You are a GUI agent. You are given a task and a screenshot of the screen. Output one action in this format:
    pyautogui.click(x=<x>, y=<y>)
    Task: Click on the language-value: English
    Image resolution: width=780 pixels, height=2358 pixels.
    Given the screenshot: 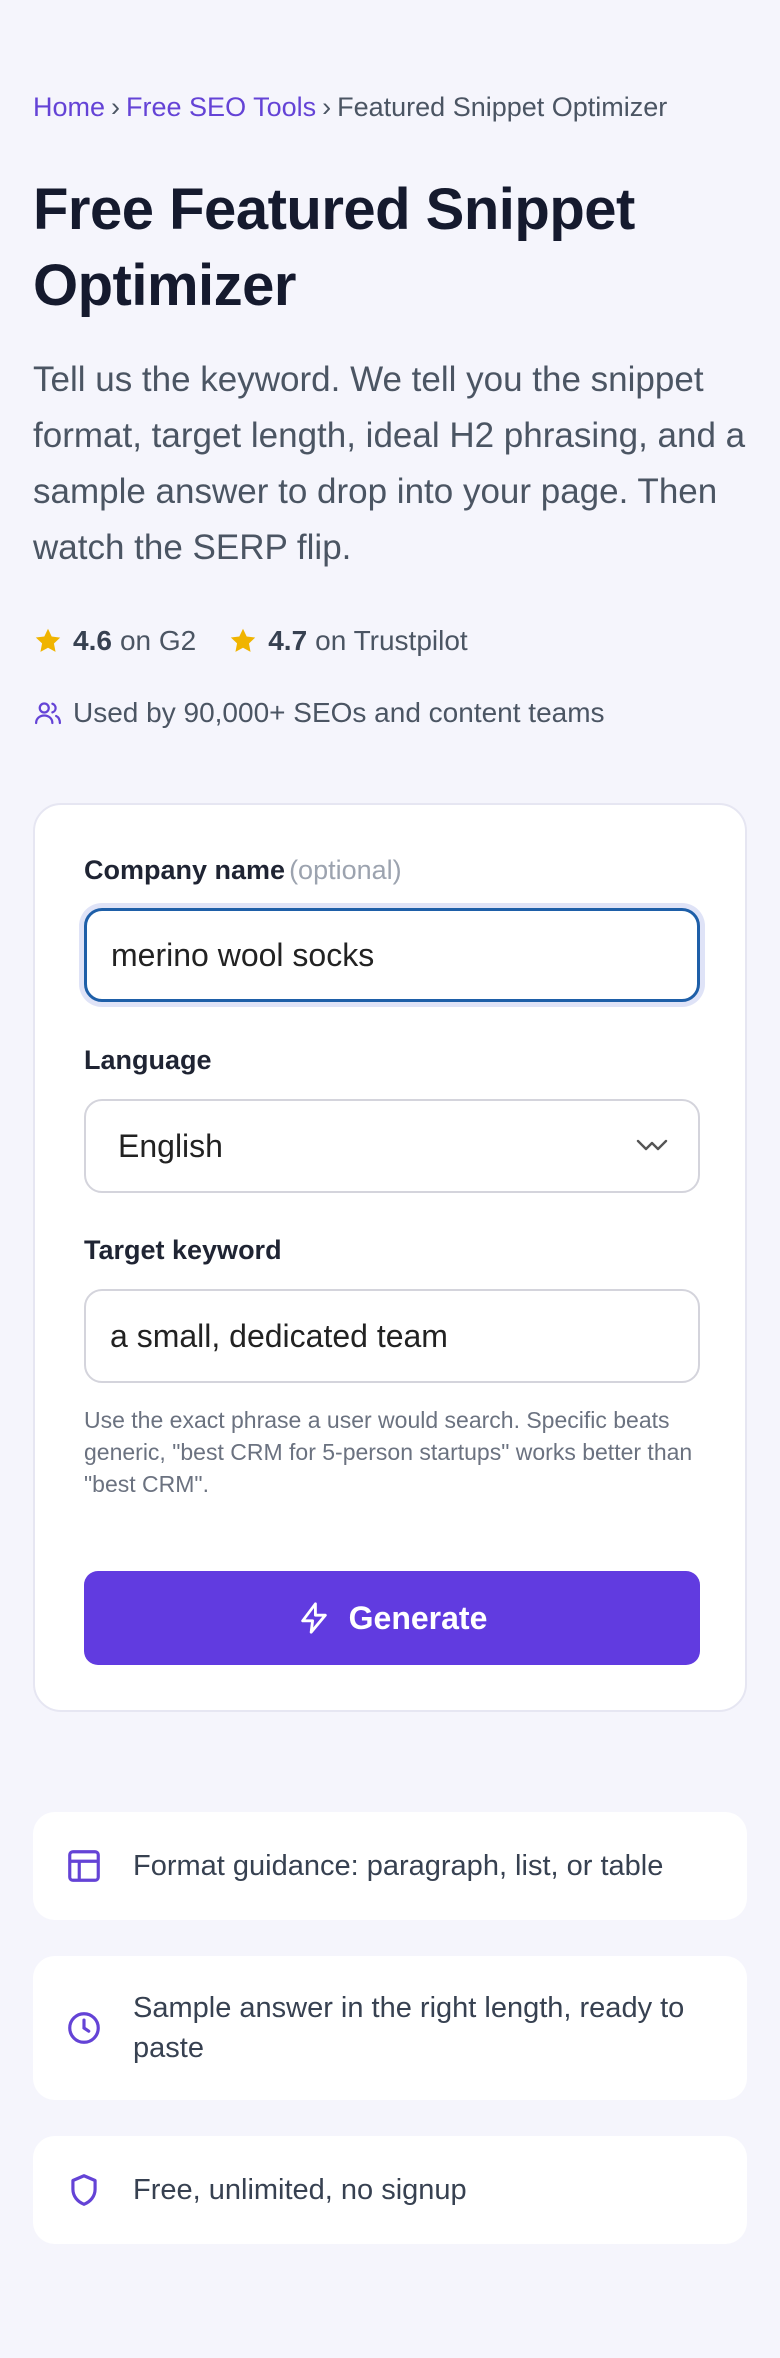 What is the action you would take?
    pyautogui.click(x=170, y=1145)
    